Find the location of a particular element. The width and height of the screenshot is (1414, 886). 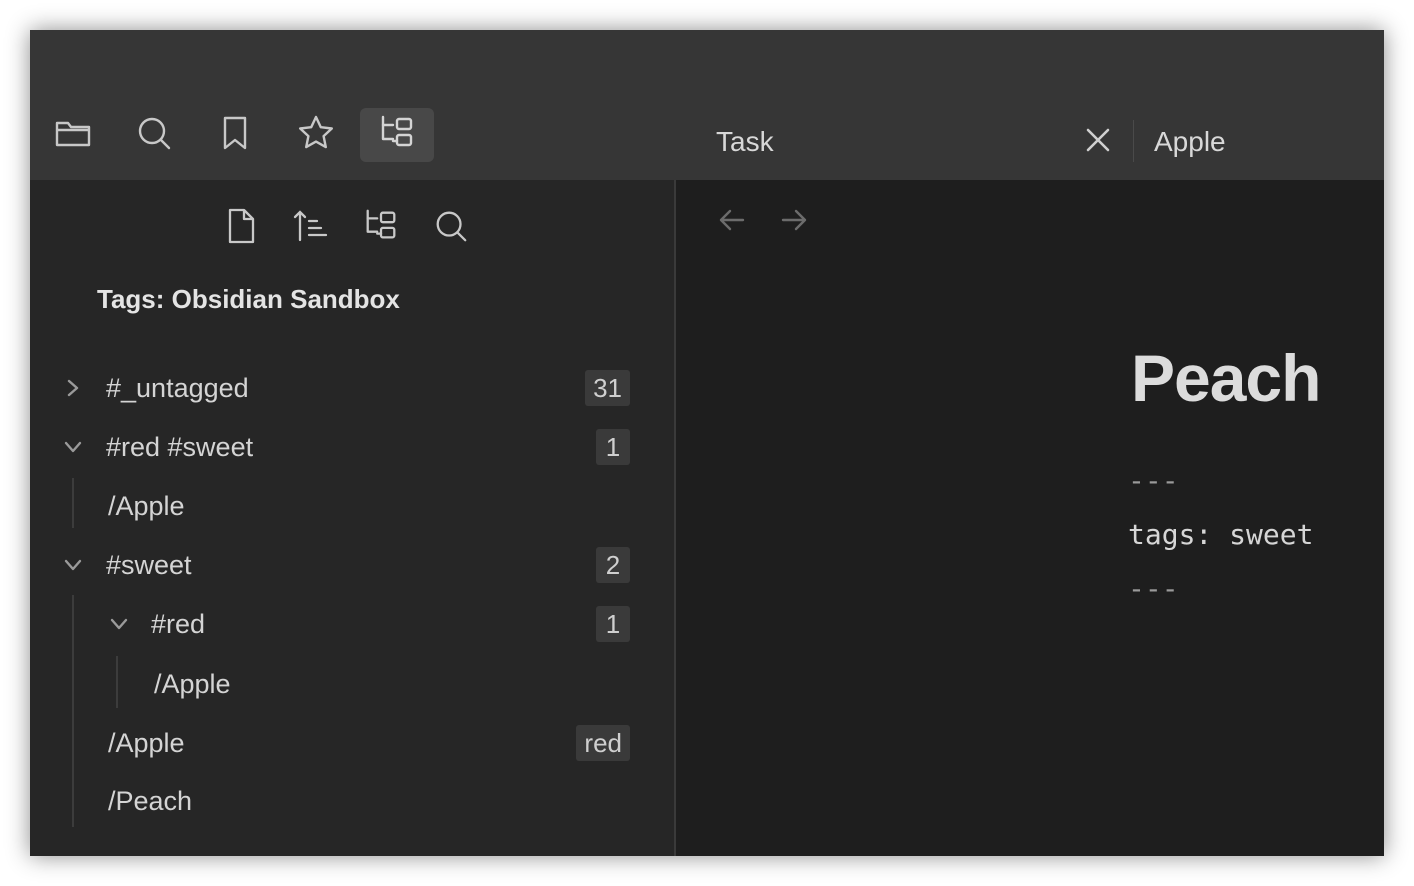

tag-tree-button is located at coordinates (397, 135).